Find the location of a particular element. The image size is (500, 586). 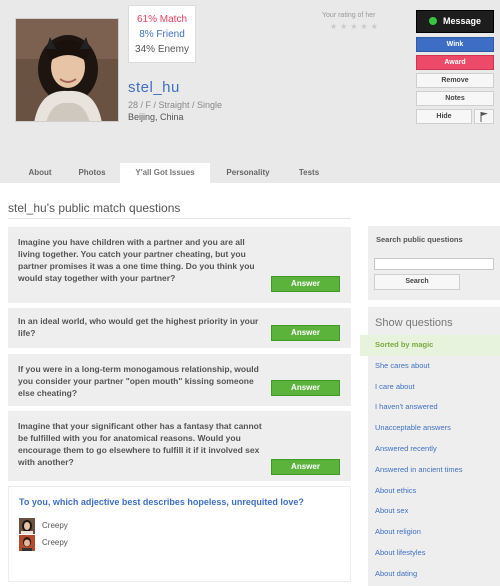

friend-percent: 8% Friend is located at coordinates (162, 34).